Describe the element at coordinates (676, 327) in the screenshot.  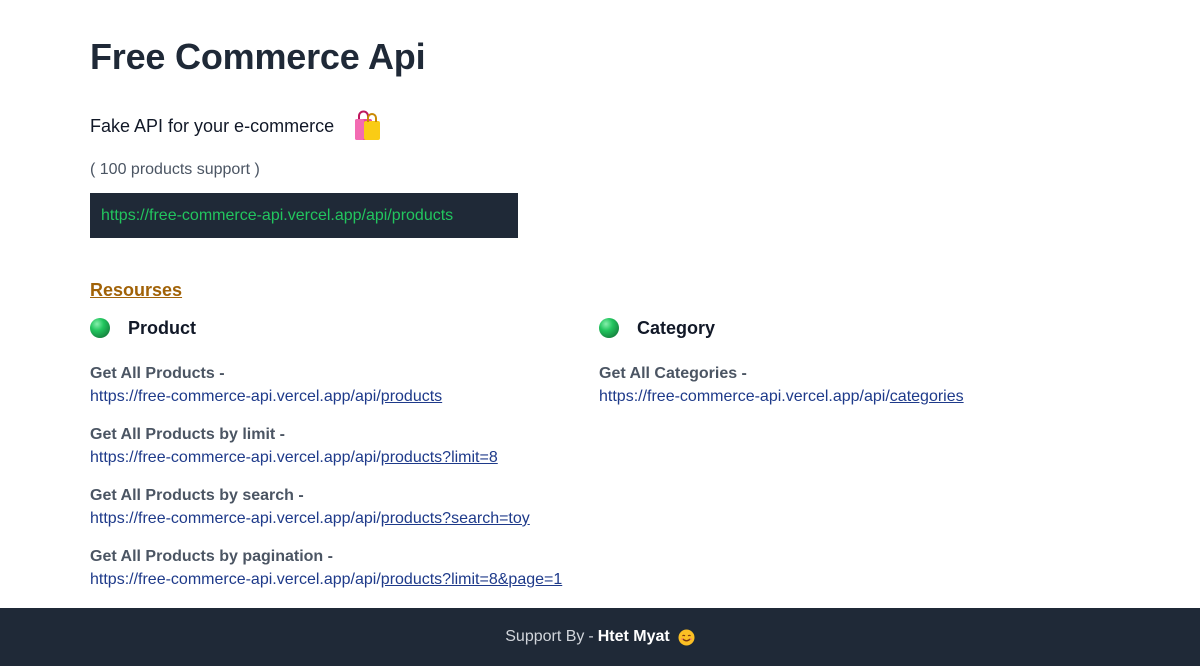
I see `category-section-label: Category` at that location.